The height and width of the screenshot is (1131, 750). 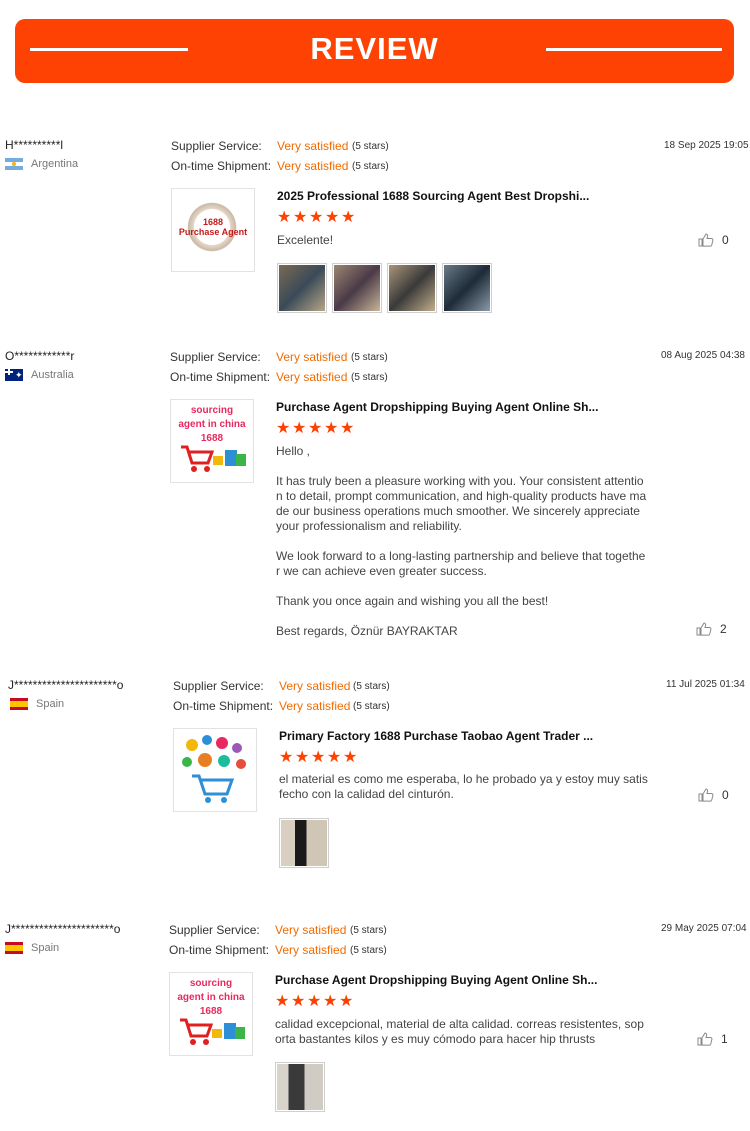 What do you see at coordinates (705, 684) in the screenshot?
I see `review-date: 11 Jul 2025 01:34` at bounding box center [705, 684].